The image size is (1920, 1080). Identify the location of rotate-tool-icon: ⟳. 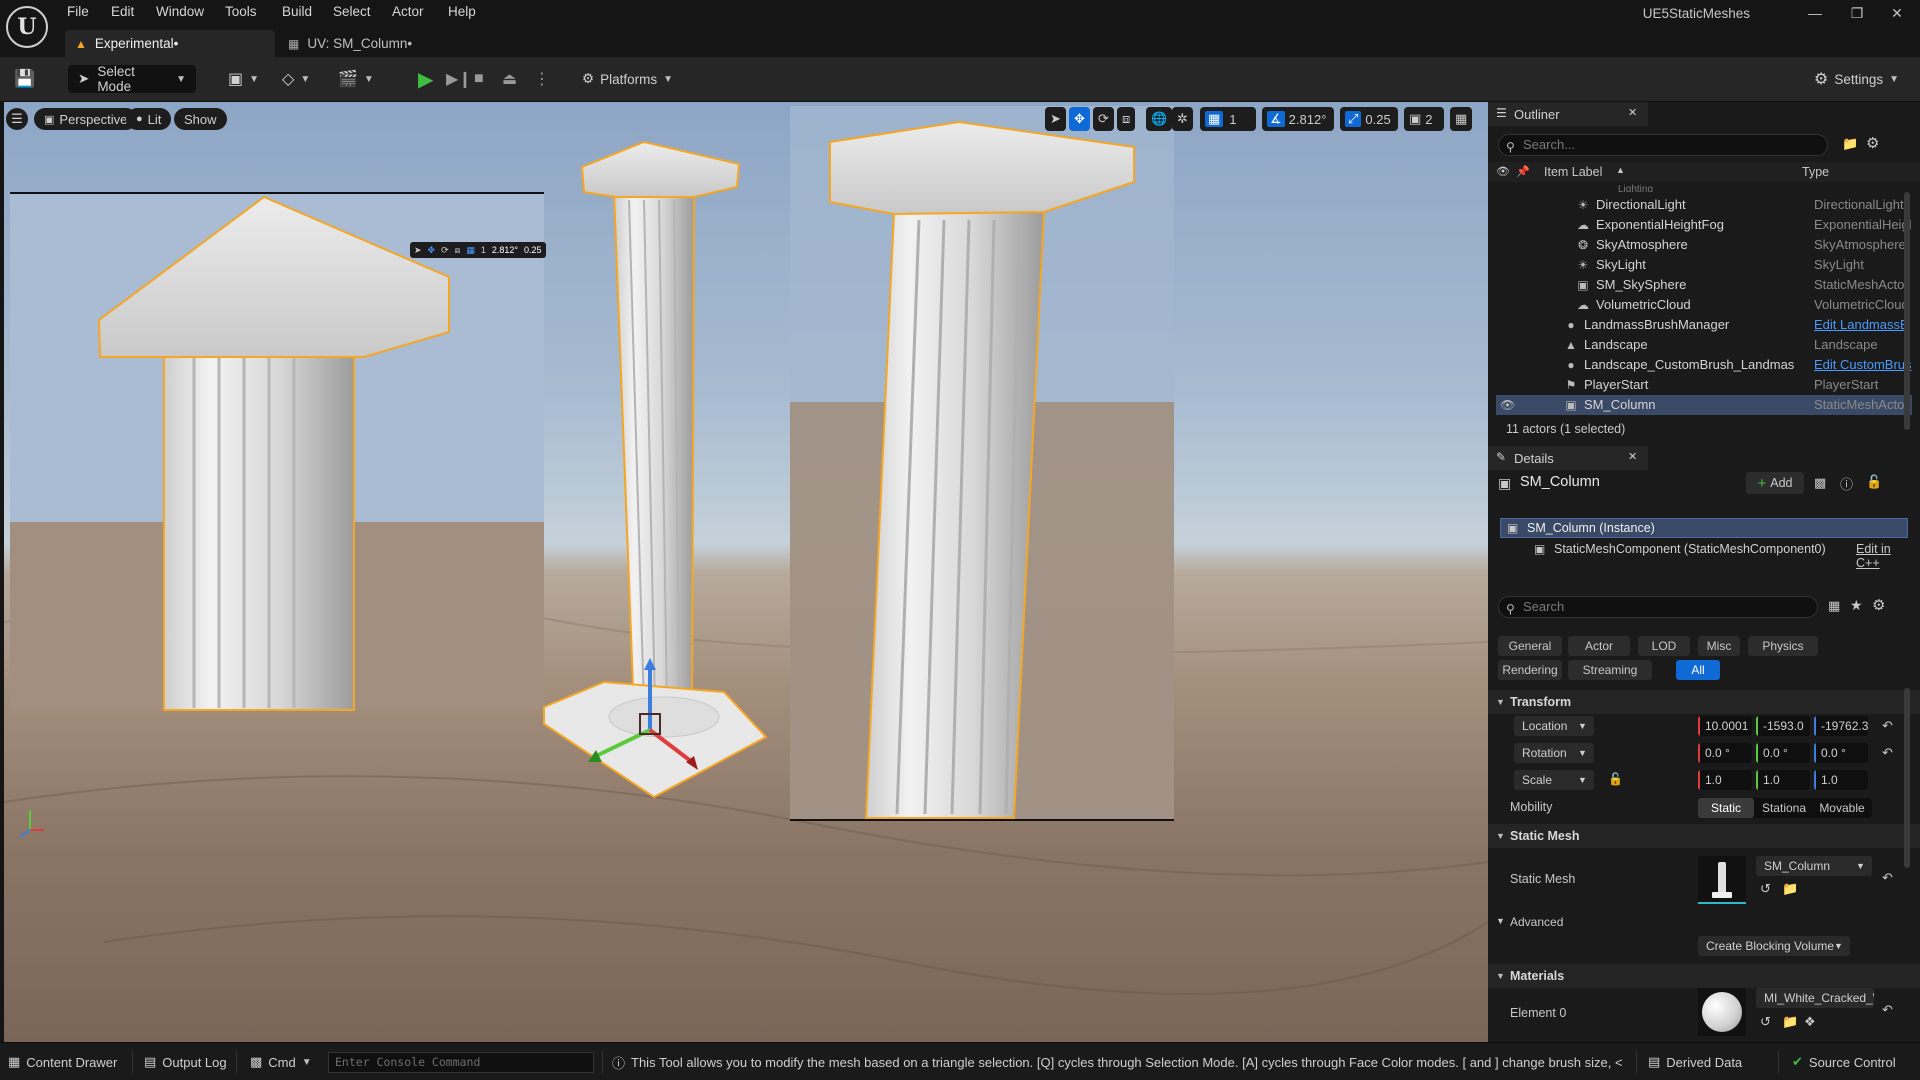
(1103, 119).